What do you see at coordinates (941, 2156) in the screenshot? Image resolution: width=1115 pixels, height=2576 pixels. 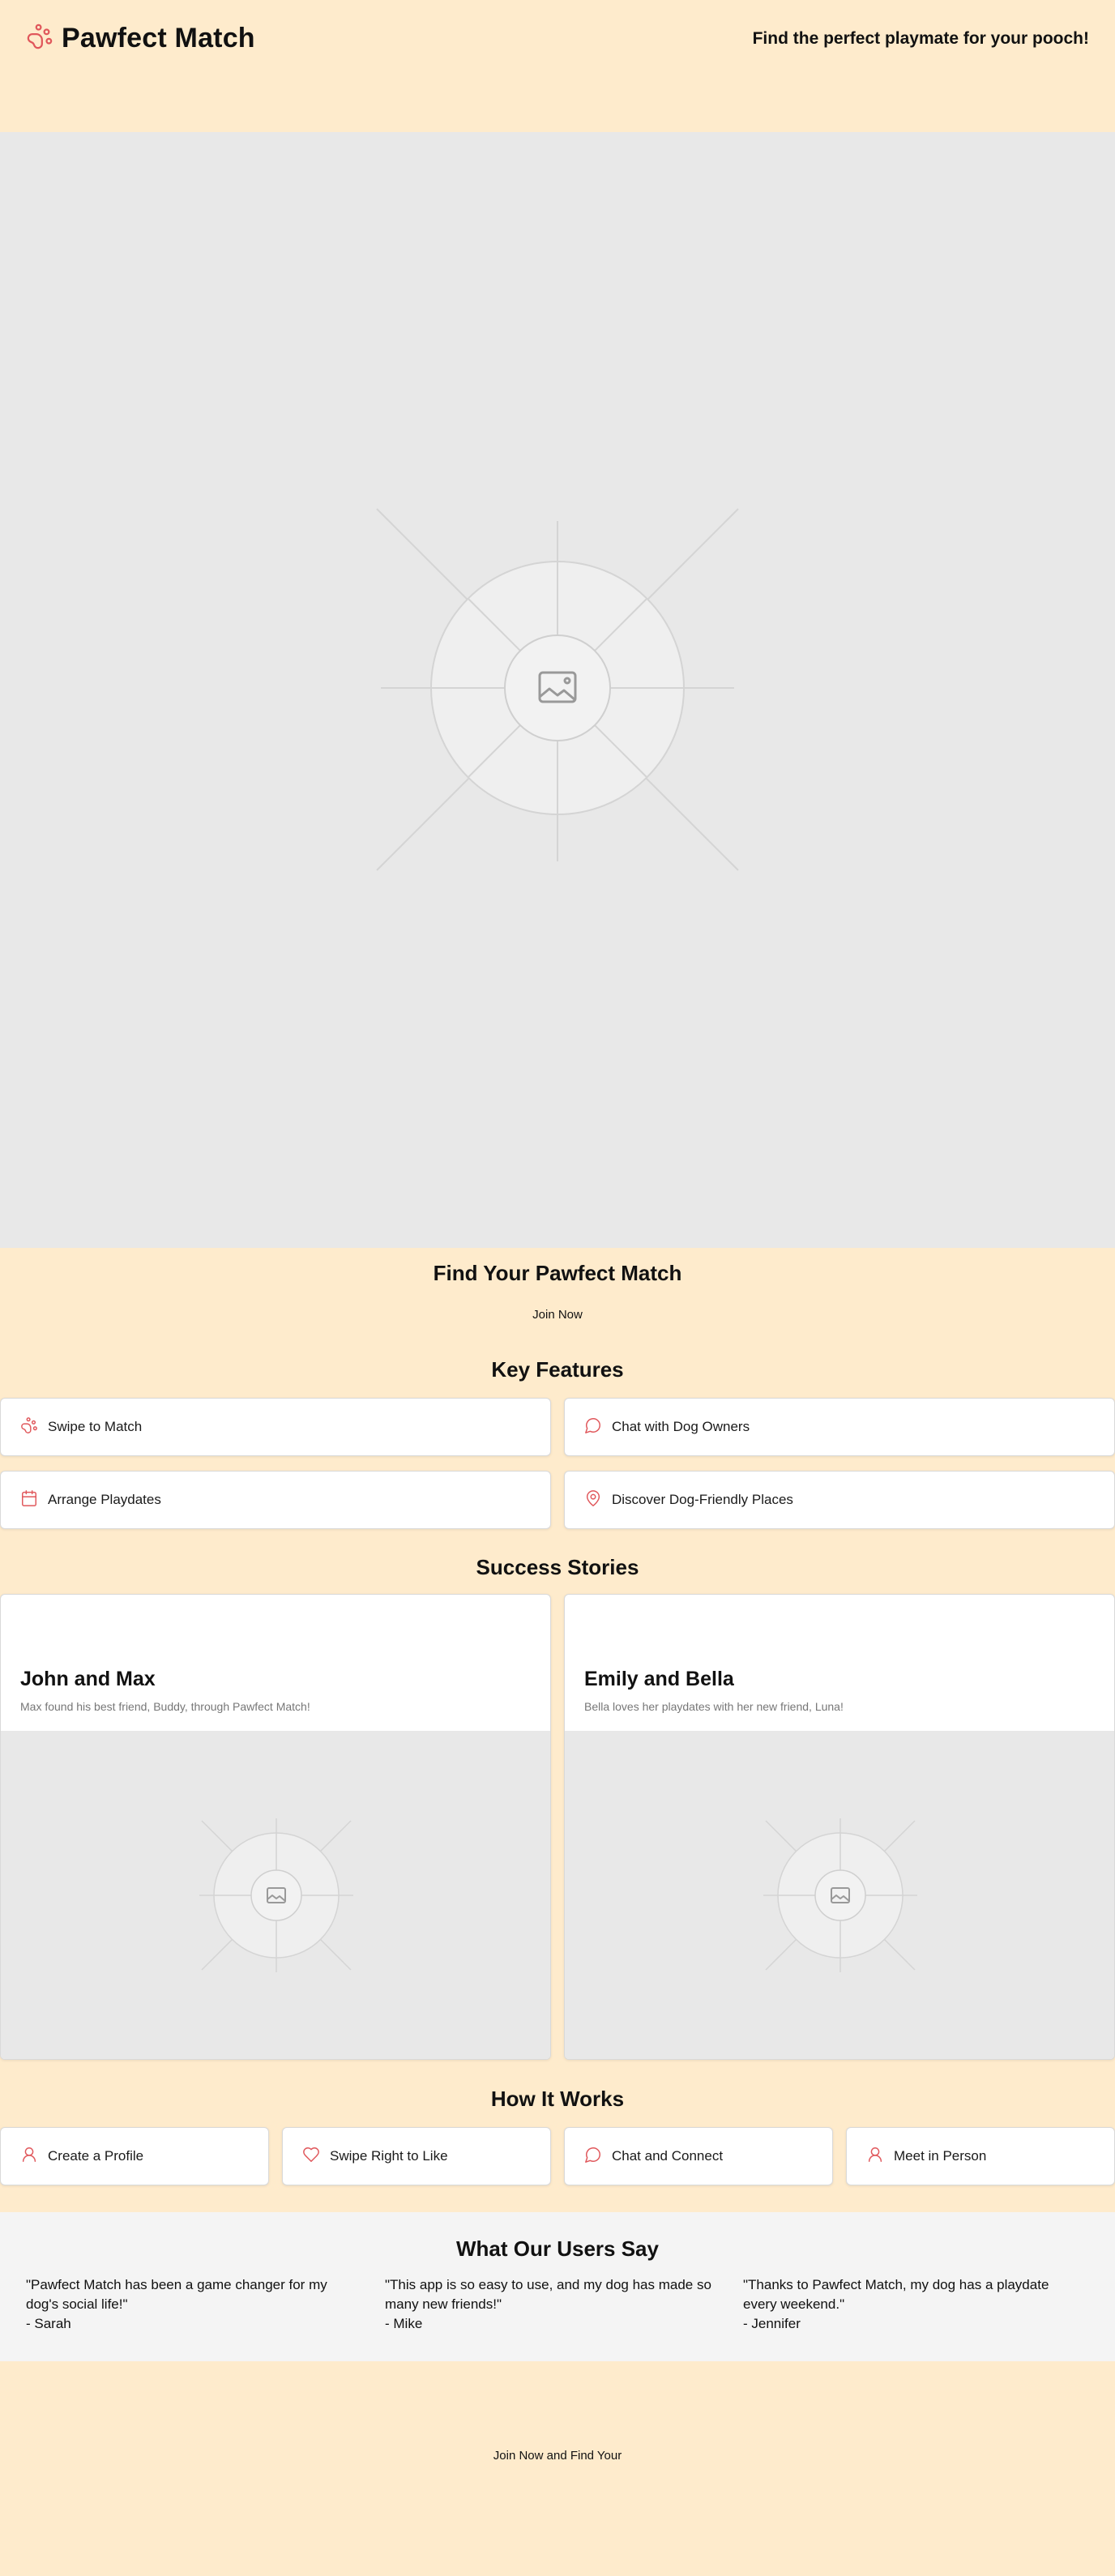 I see `step-label: Meet in Person` at bounding box center [941, 2156].